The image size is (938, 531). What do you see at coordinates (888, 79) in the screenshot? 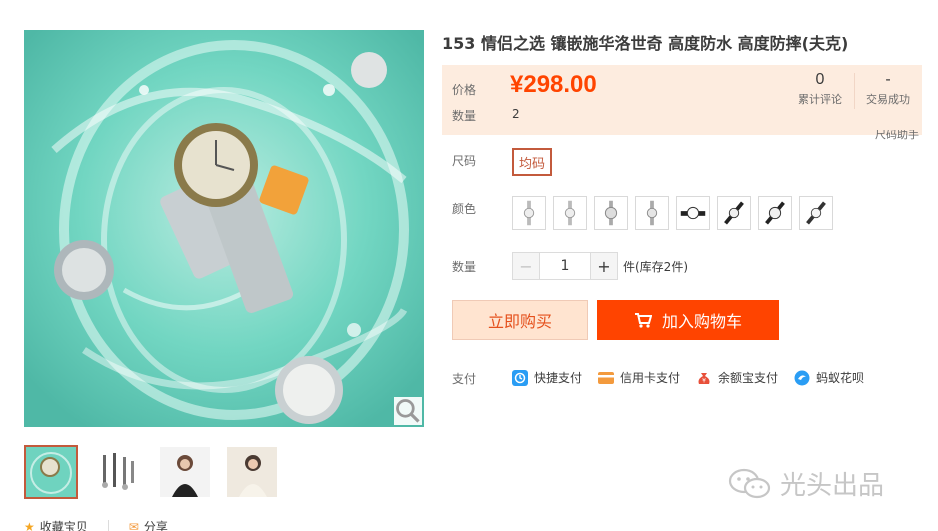
I see `sales-count: -` at bounding box center [888, 79].